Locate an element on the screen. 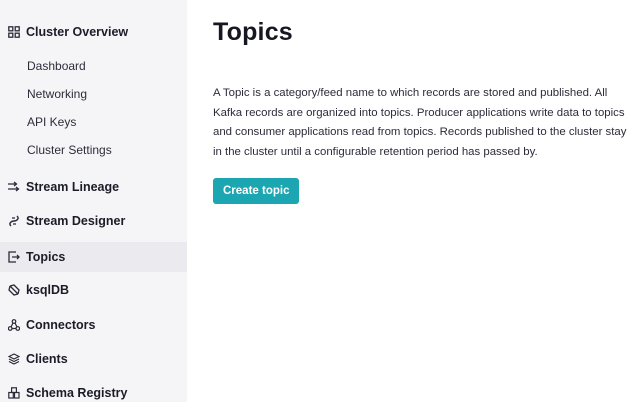  sidebar-item-ksqldb: ksqlDB is located at coordinates (93, 290).